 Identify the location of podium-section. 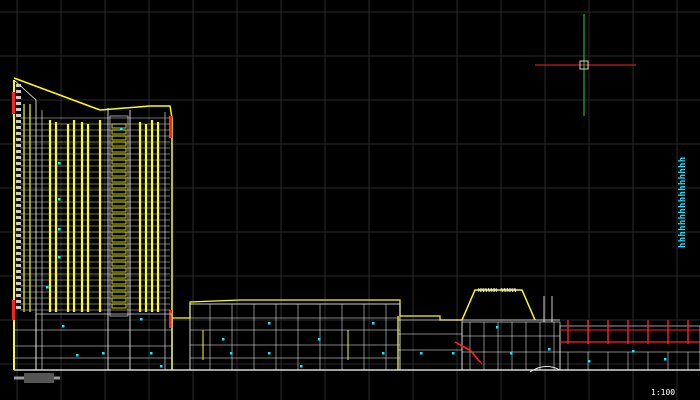
(363, 335).